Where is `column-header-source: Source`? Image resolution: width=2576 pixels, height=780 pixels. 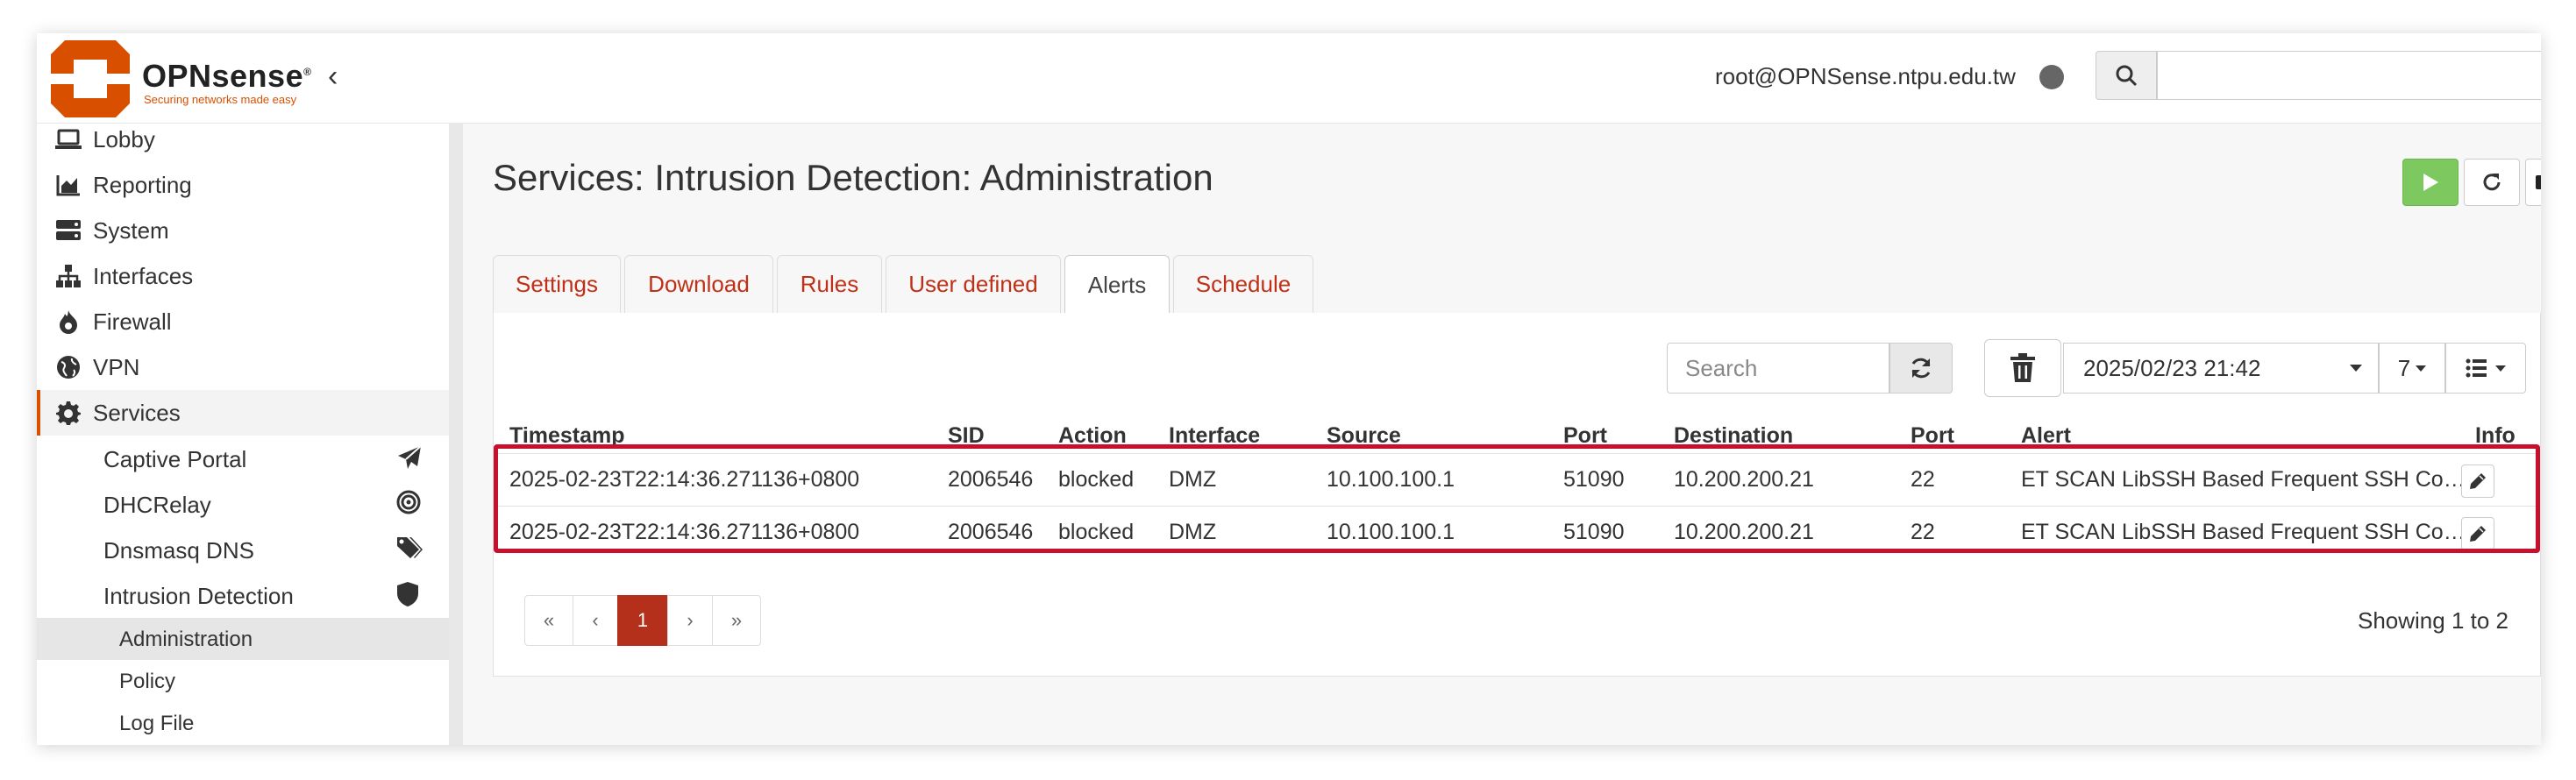 column-header-source: Source is located at coordinates (1364, 436).